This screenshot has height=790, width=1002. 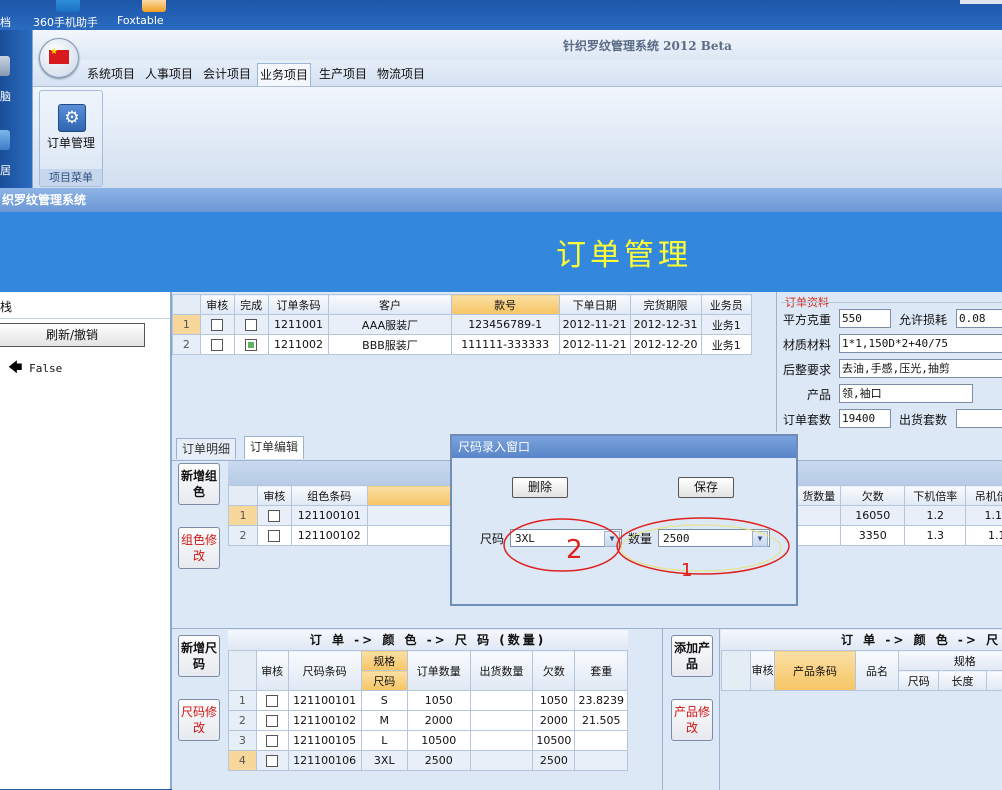 What do you see at coordinates (601, 721) in the screenshot?
I see `set-weight: 21.505` at bounding box center [601, 721].